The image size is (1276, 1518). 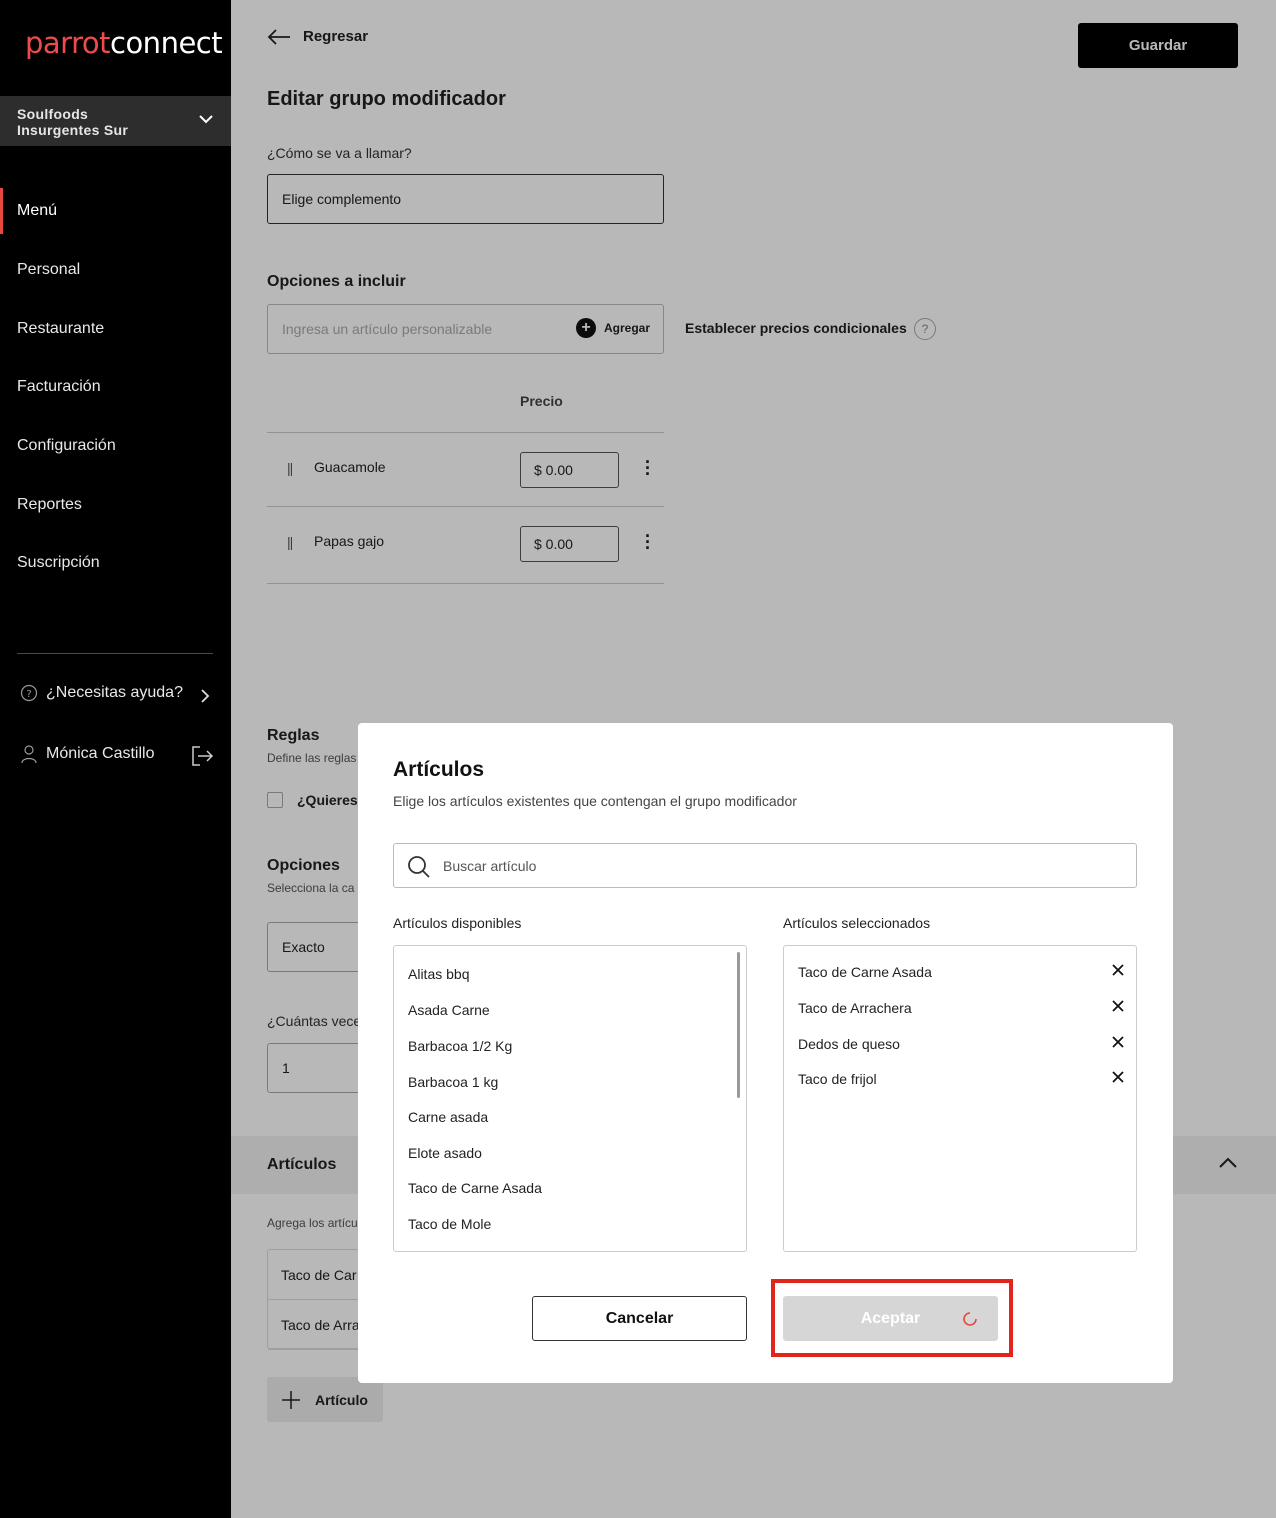 I want to click on list-item: Barbacoa 1 kg, so click(x=453, y=1082).